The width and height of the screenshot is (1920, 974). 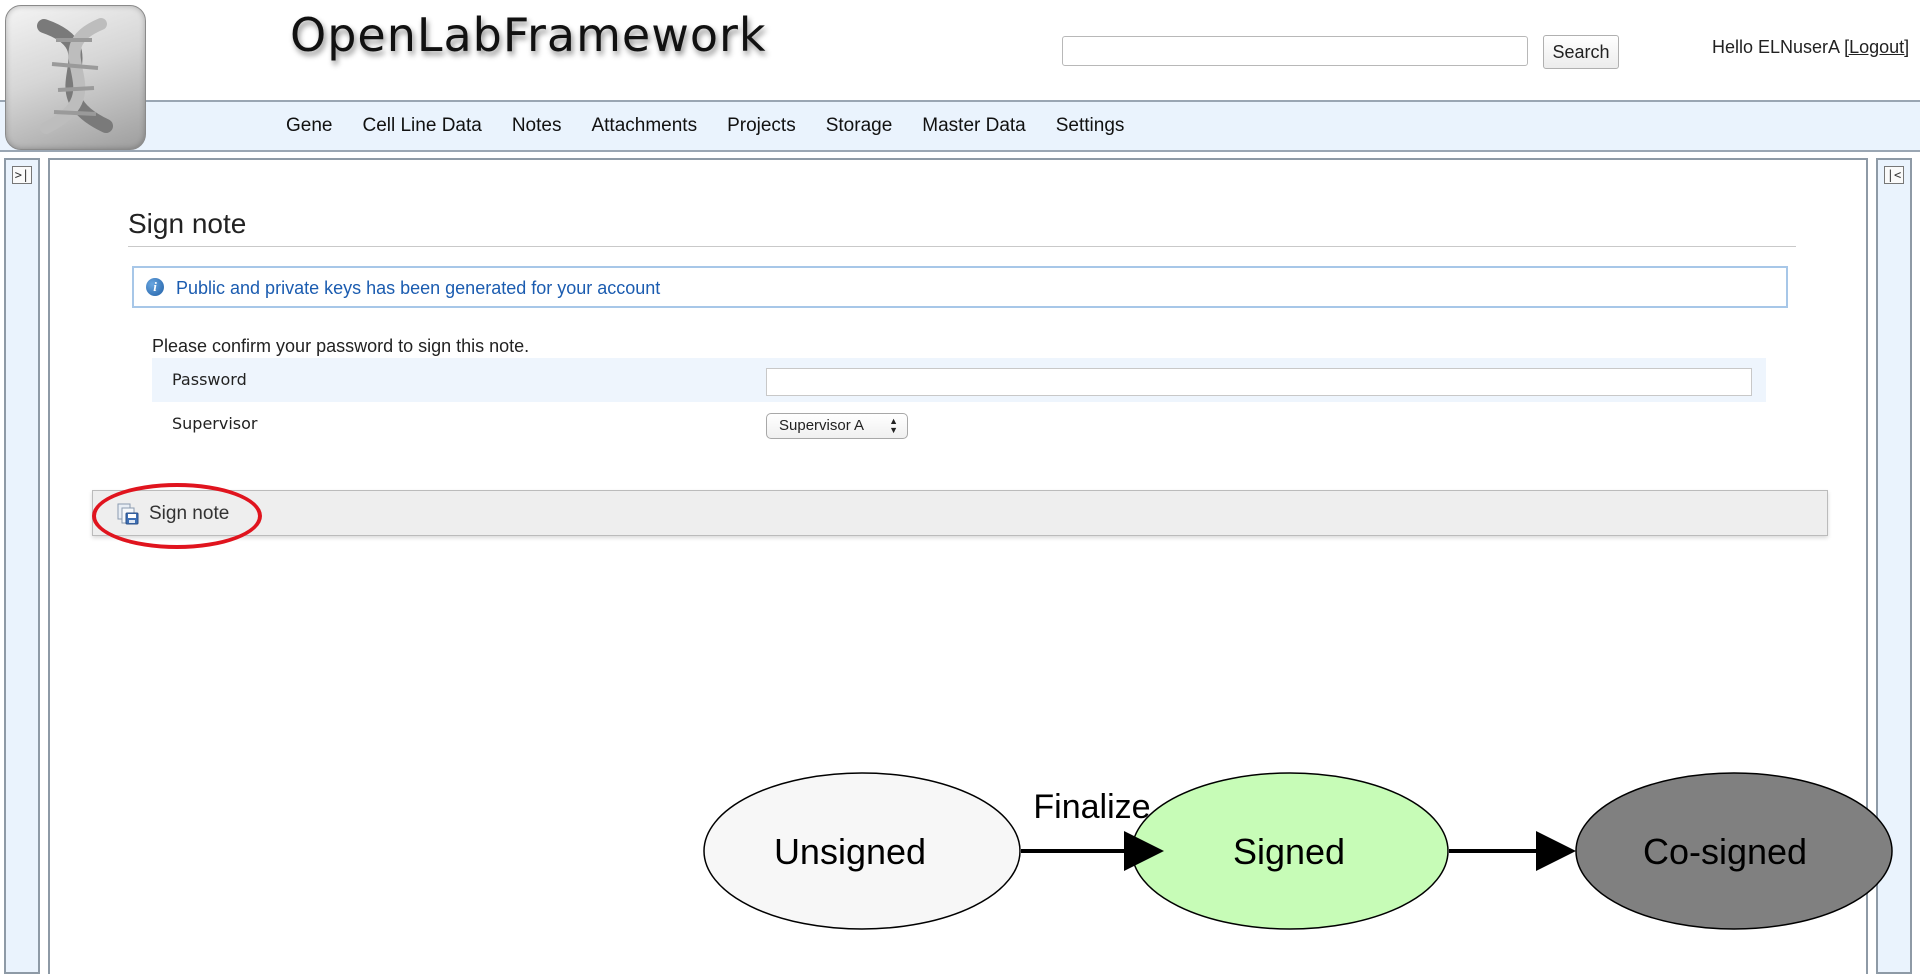 I want to click on dna-logo-icon, so click(x=75, y=77).